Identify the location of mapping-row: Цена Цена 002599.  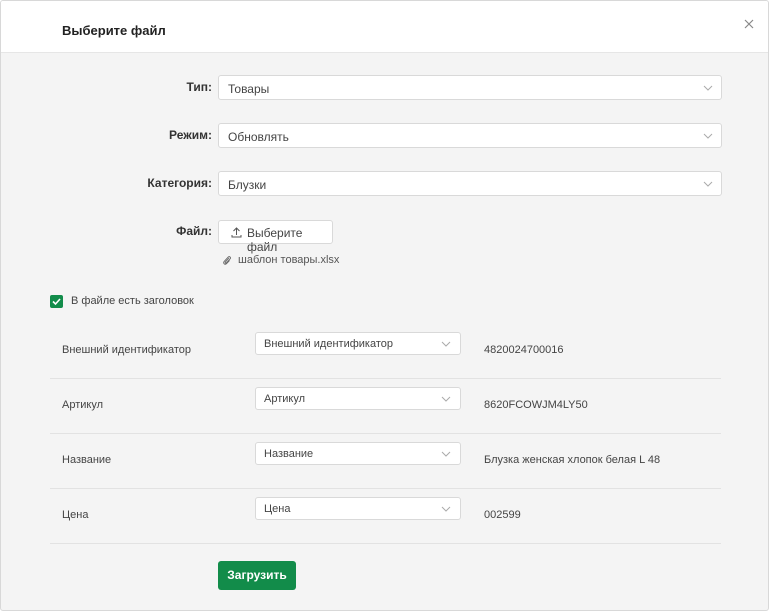
(385, 516).